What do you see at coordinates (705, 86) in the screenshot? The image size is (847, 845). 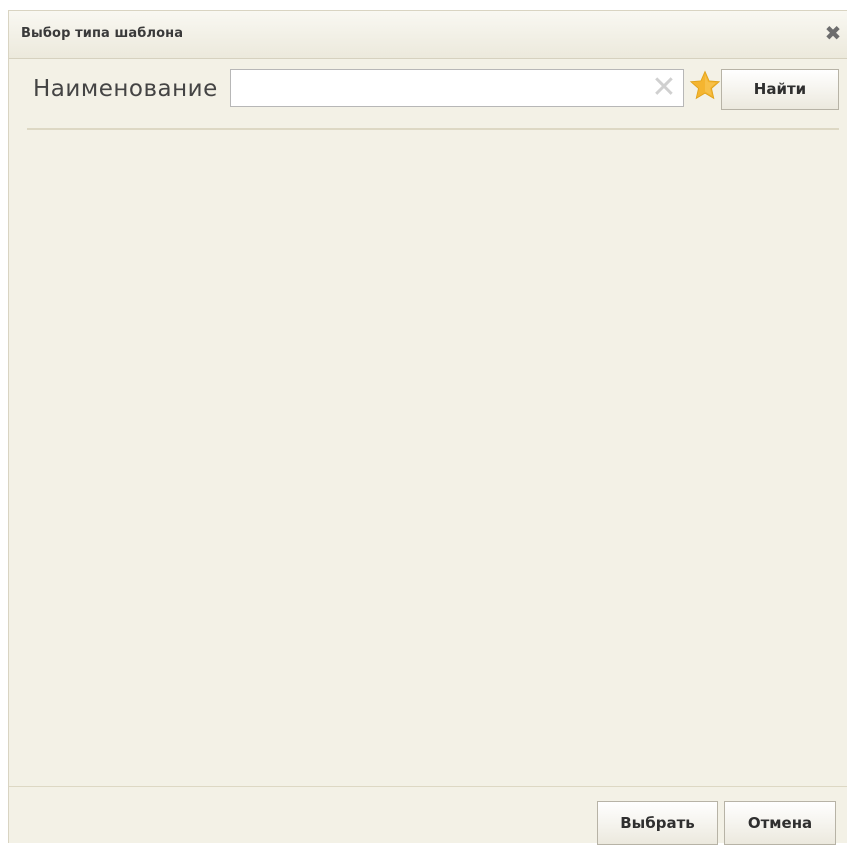 I see `star-icon` at bounding box center [705, 86].